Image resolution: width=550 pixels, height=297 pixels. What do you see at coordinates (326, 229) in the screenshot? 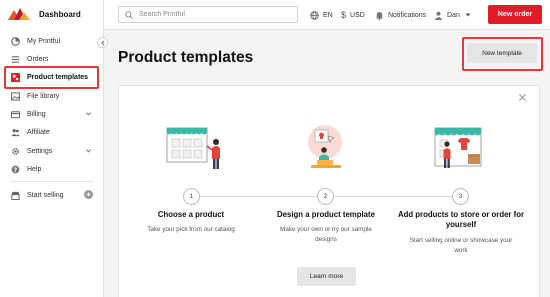
I see `step-description: Make your own or try our sample` at bounding box center [326, 229].